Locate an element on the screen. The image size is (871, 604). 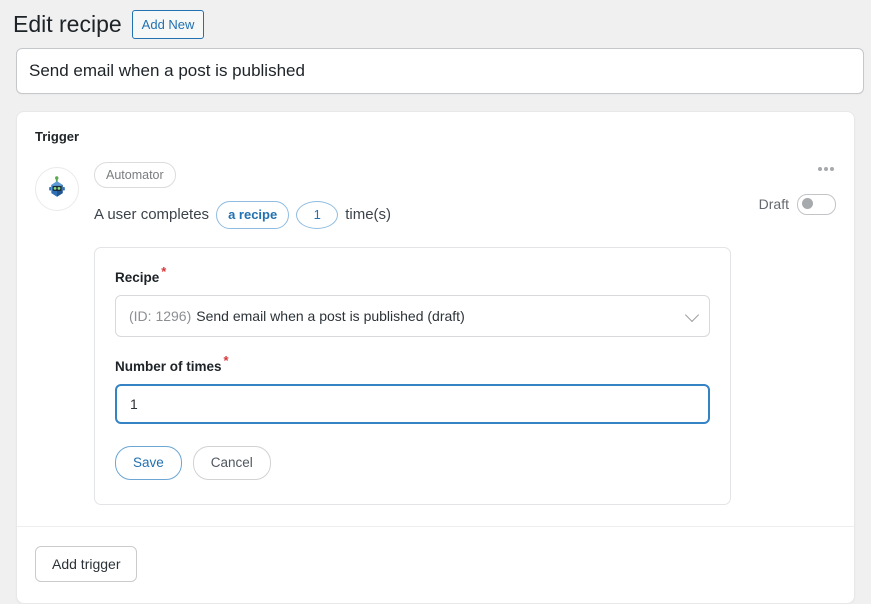
number-of-times-field: Number of times * is located at coordinates (412, 389).